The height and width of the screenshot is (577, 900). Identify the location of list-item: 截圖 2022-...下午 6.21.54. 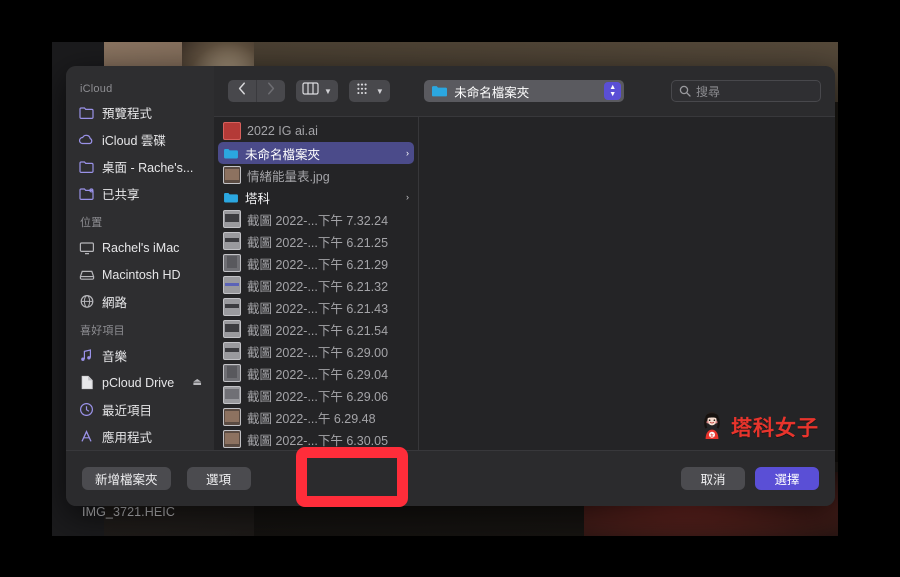
(316, 329).